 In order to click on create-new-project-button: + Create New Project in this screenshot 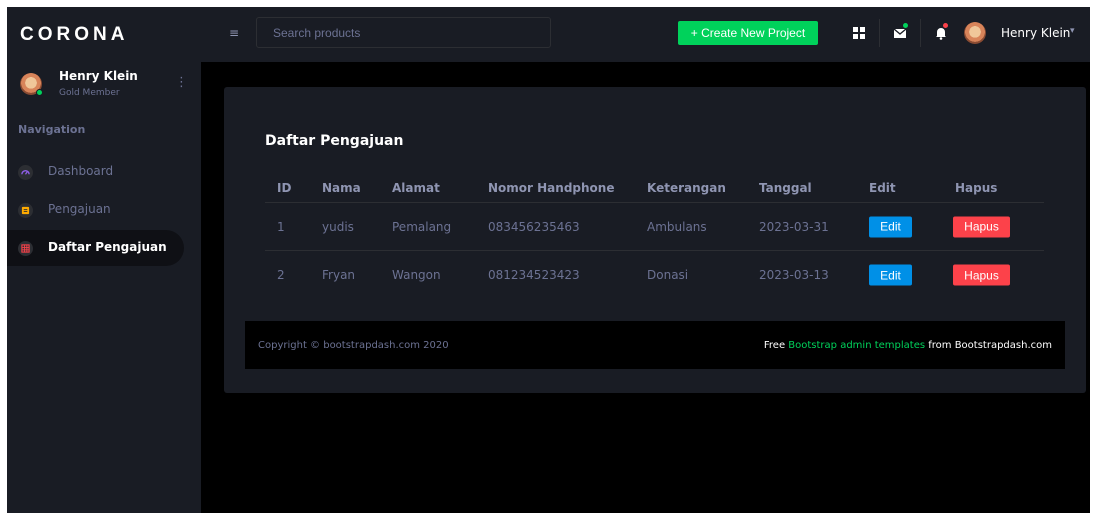, I will do `click(748, 33)`.